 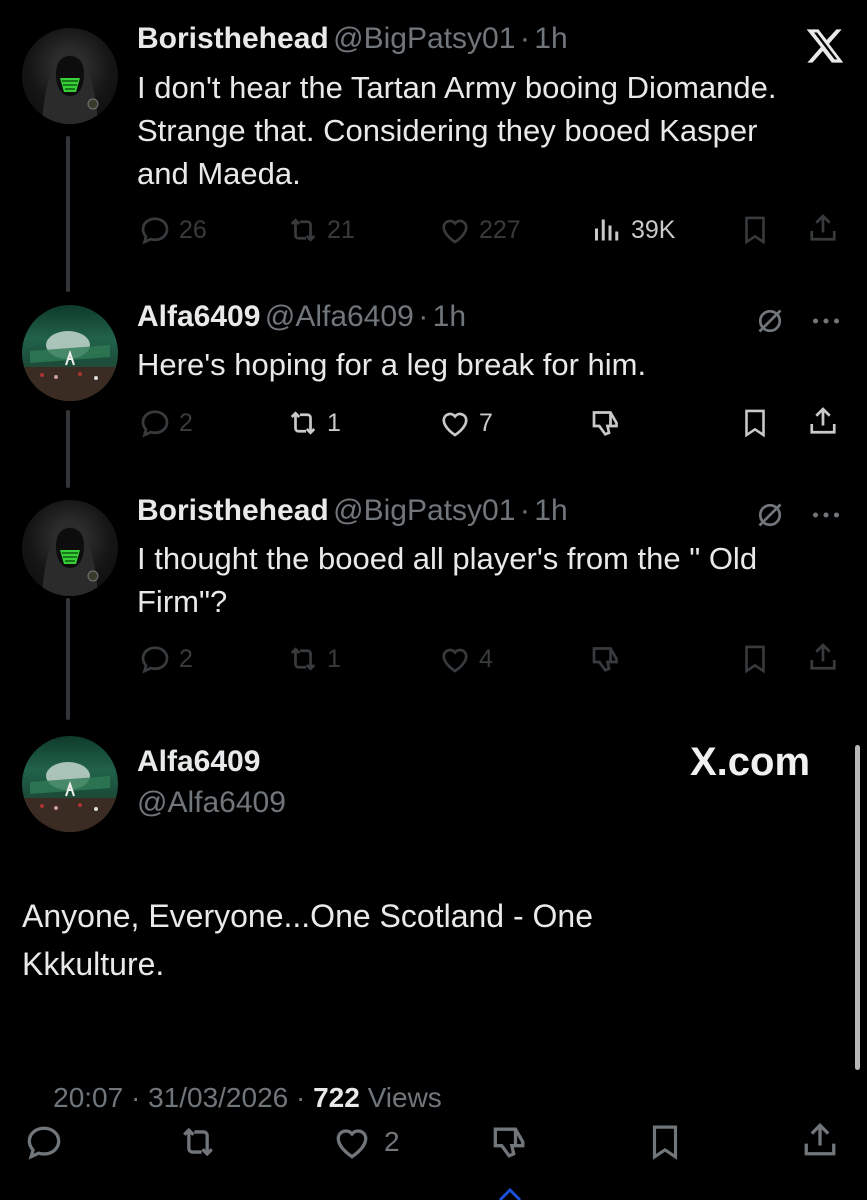 What do you see at coordinates (500, 229) in the screenshot?
I see `like-count: 227` at bounding box center [500, 229].